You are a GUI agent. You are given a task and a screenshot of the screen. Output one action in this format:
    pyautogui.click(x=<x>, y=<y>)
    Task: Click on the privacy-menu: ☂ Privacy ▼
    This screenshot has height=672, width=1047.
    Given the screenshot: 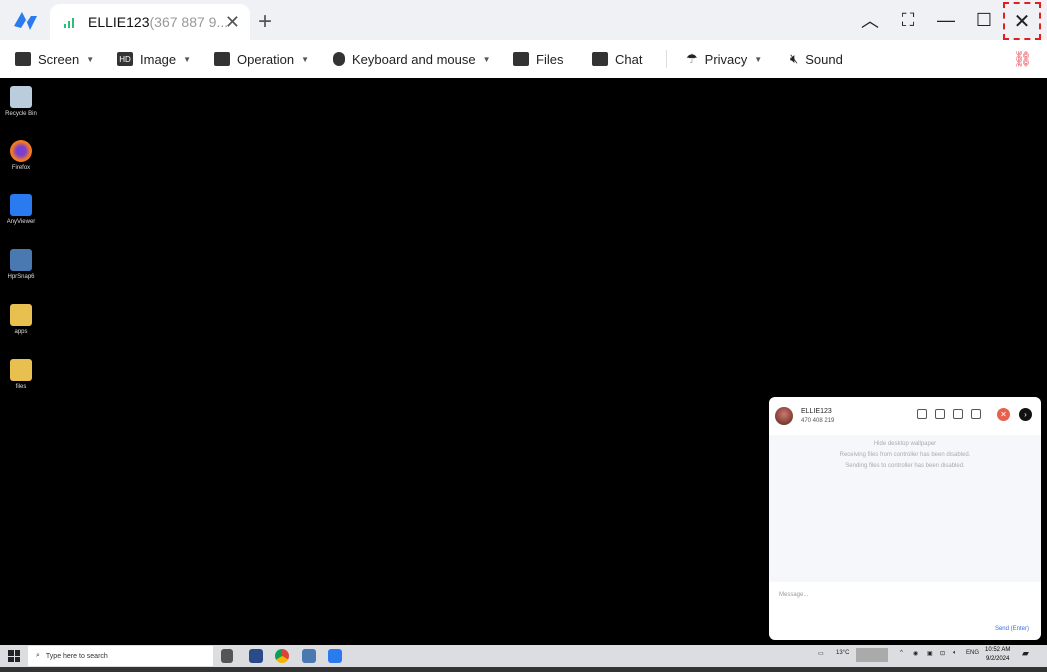 What is the action you would take?
    pyautogui.click(x=724, y=59)
    